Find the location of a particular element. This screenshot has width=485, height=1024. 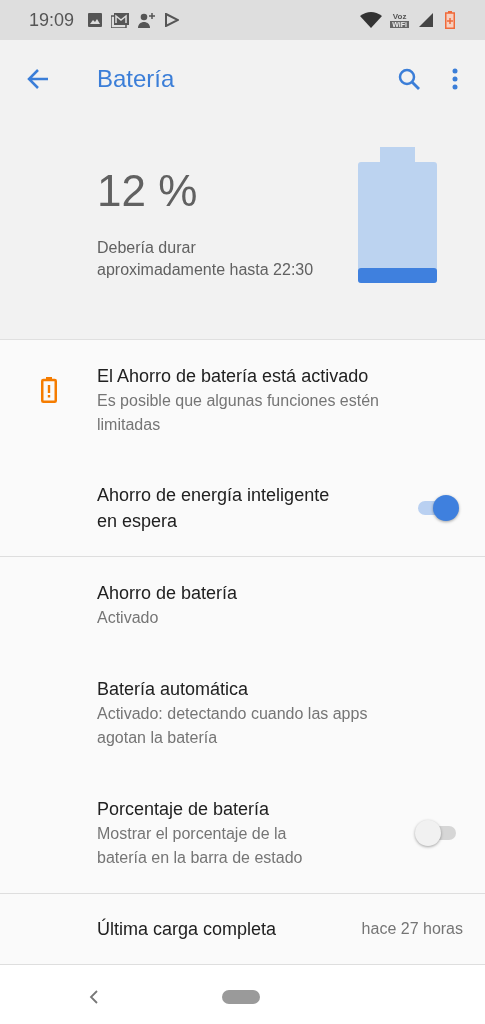

setting-title: Ahorro de batería is located at coordinates (168, 593).